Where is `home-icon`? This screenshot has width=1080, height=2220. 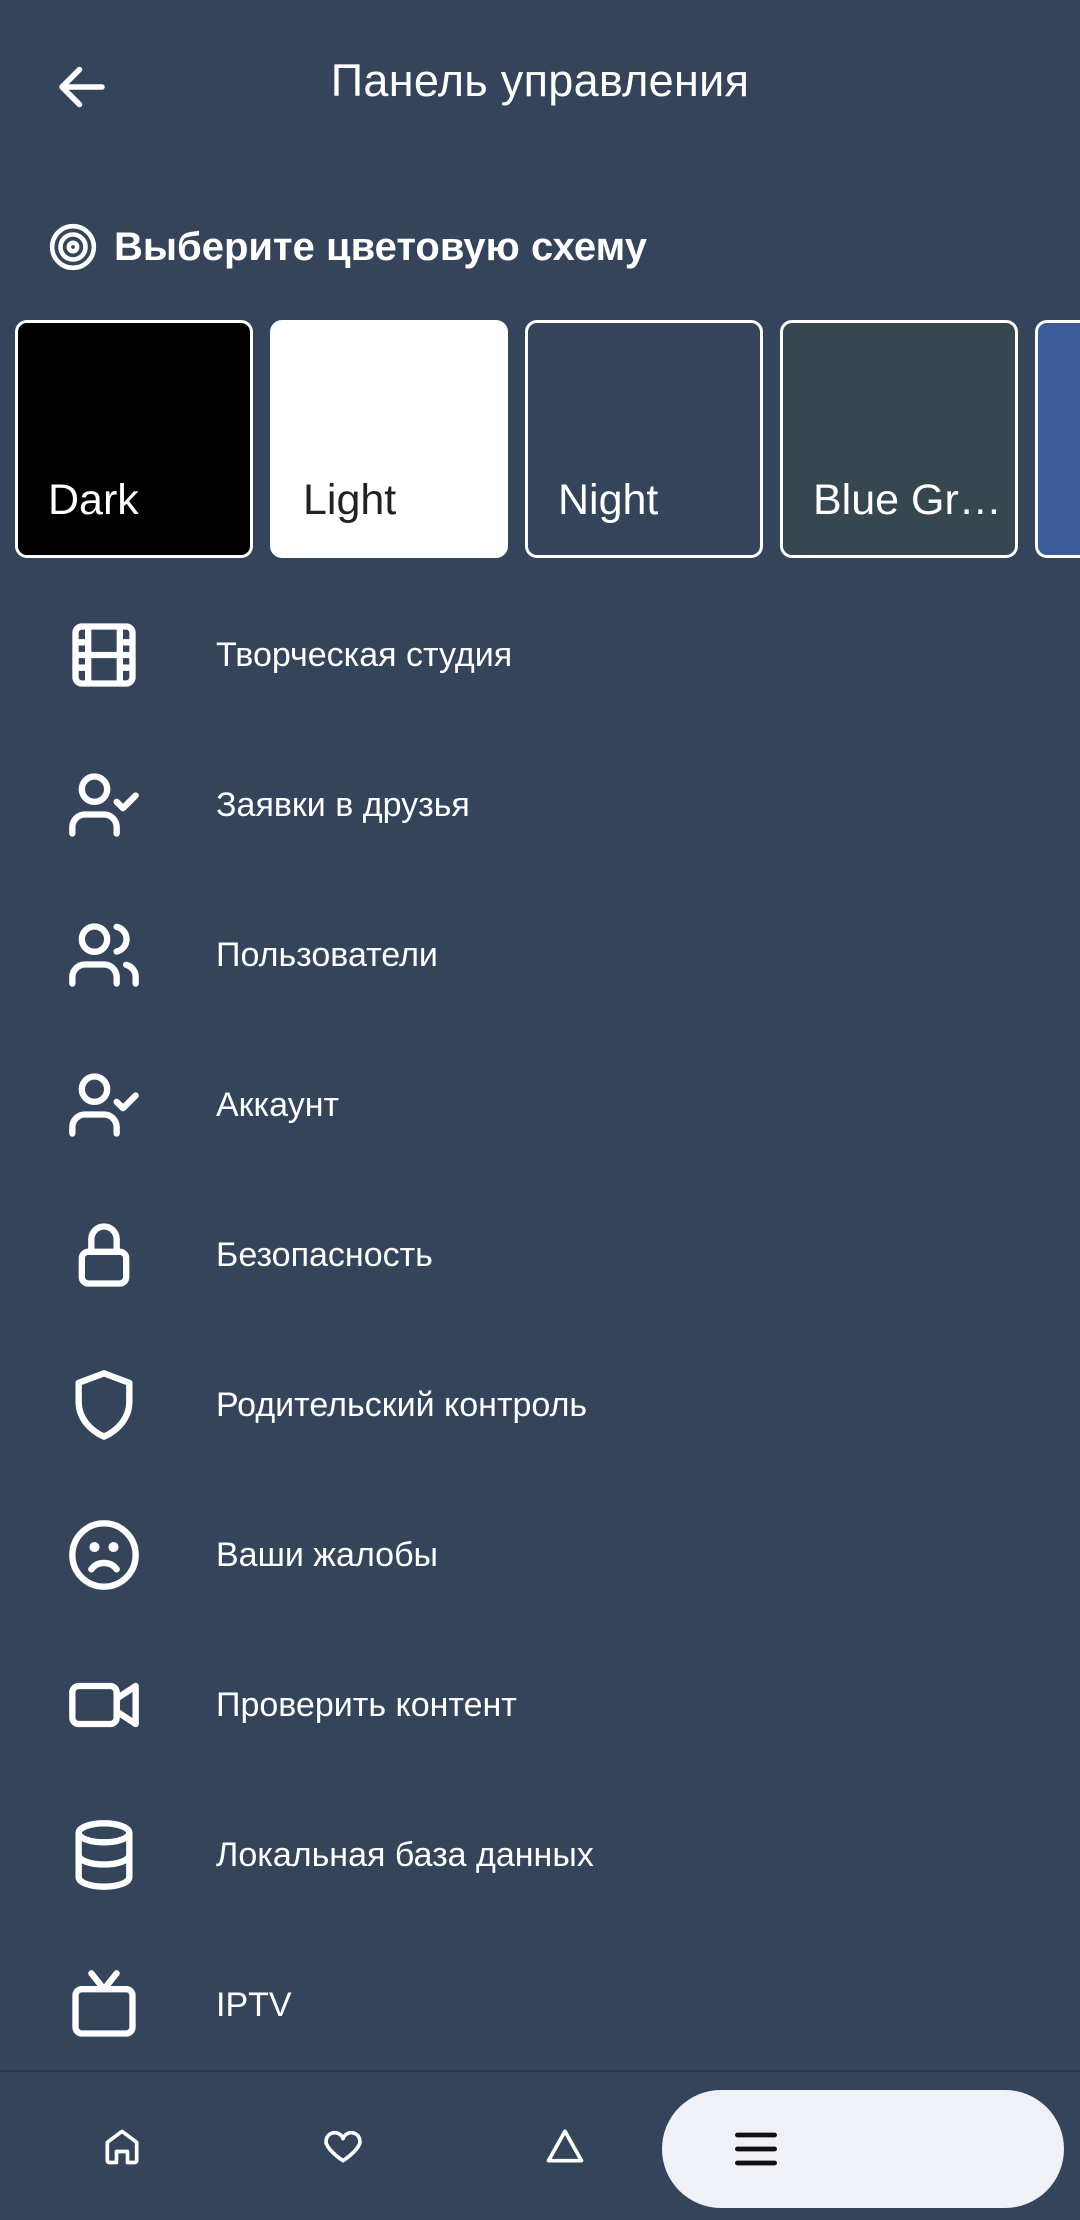 home-icon is located at coordinates (122, 2147).